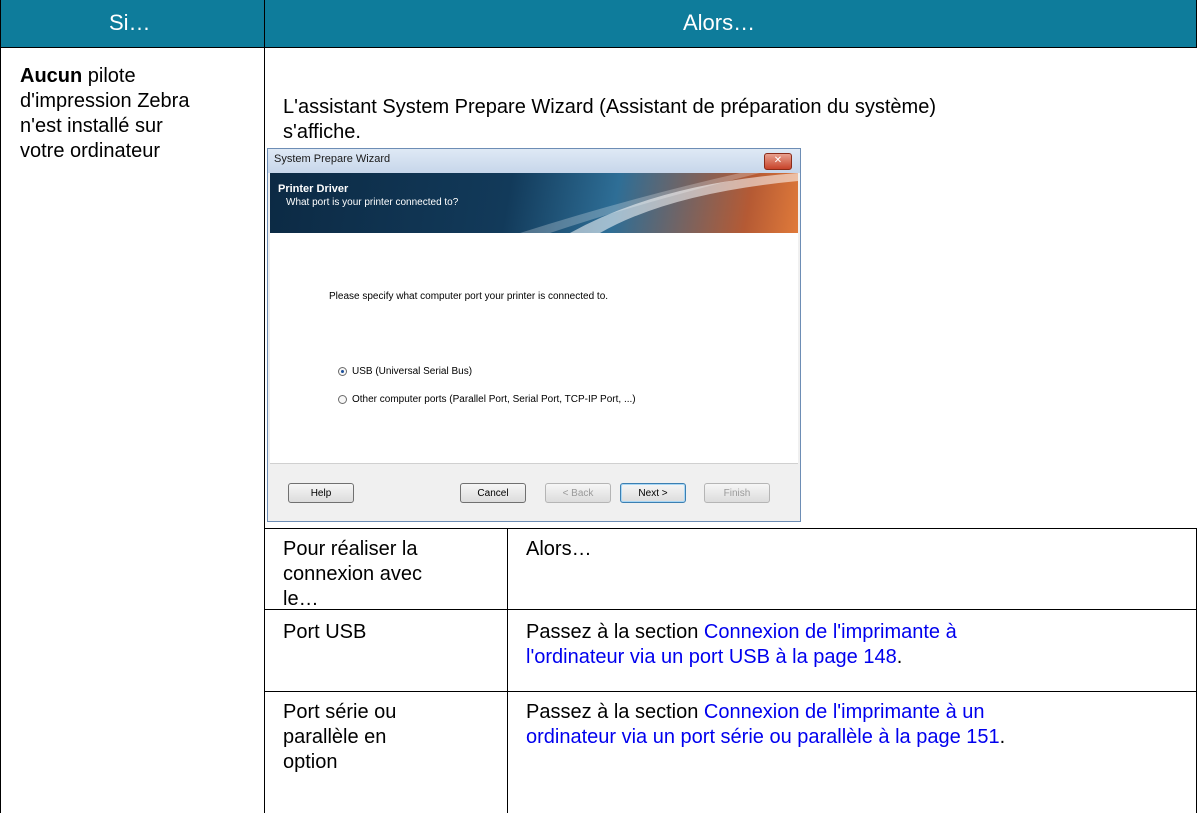 The width and height of the screenshot is (1197, 813). Describe the element at coordinates (51, 76) in the screenshot. I see `condition-bold: Aucun` at that location.